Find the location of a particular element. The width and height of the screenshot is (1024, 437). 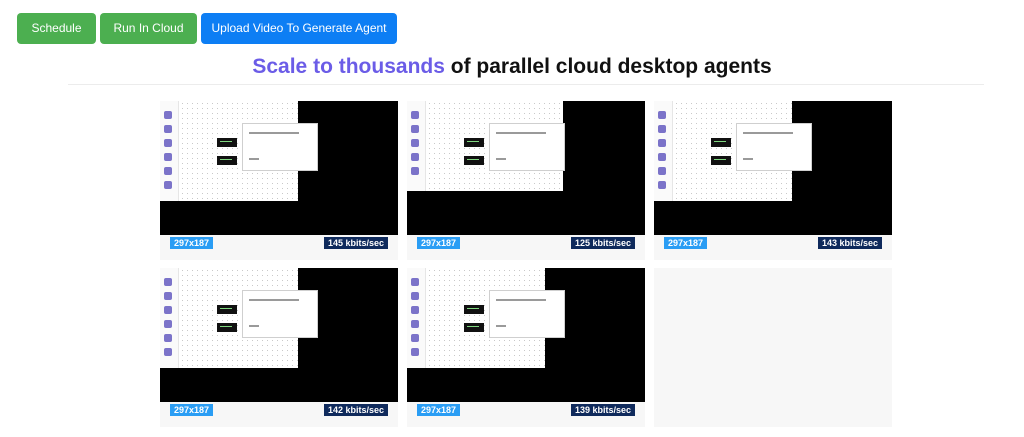

agent-tile: 297x187 142 kbits/sec is located at coordinates (279, 347).